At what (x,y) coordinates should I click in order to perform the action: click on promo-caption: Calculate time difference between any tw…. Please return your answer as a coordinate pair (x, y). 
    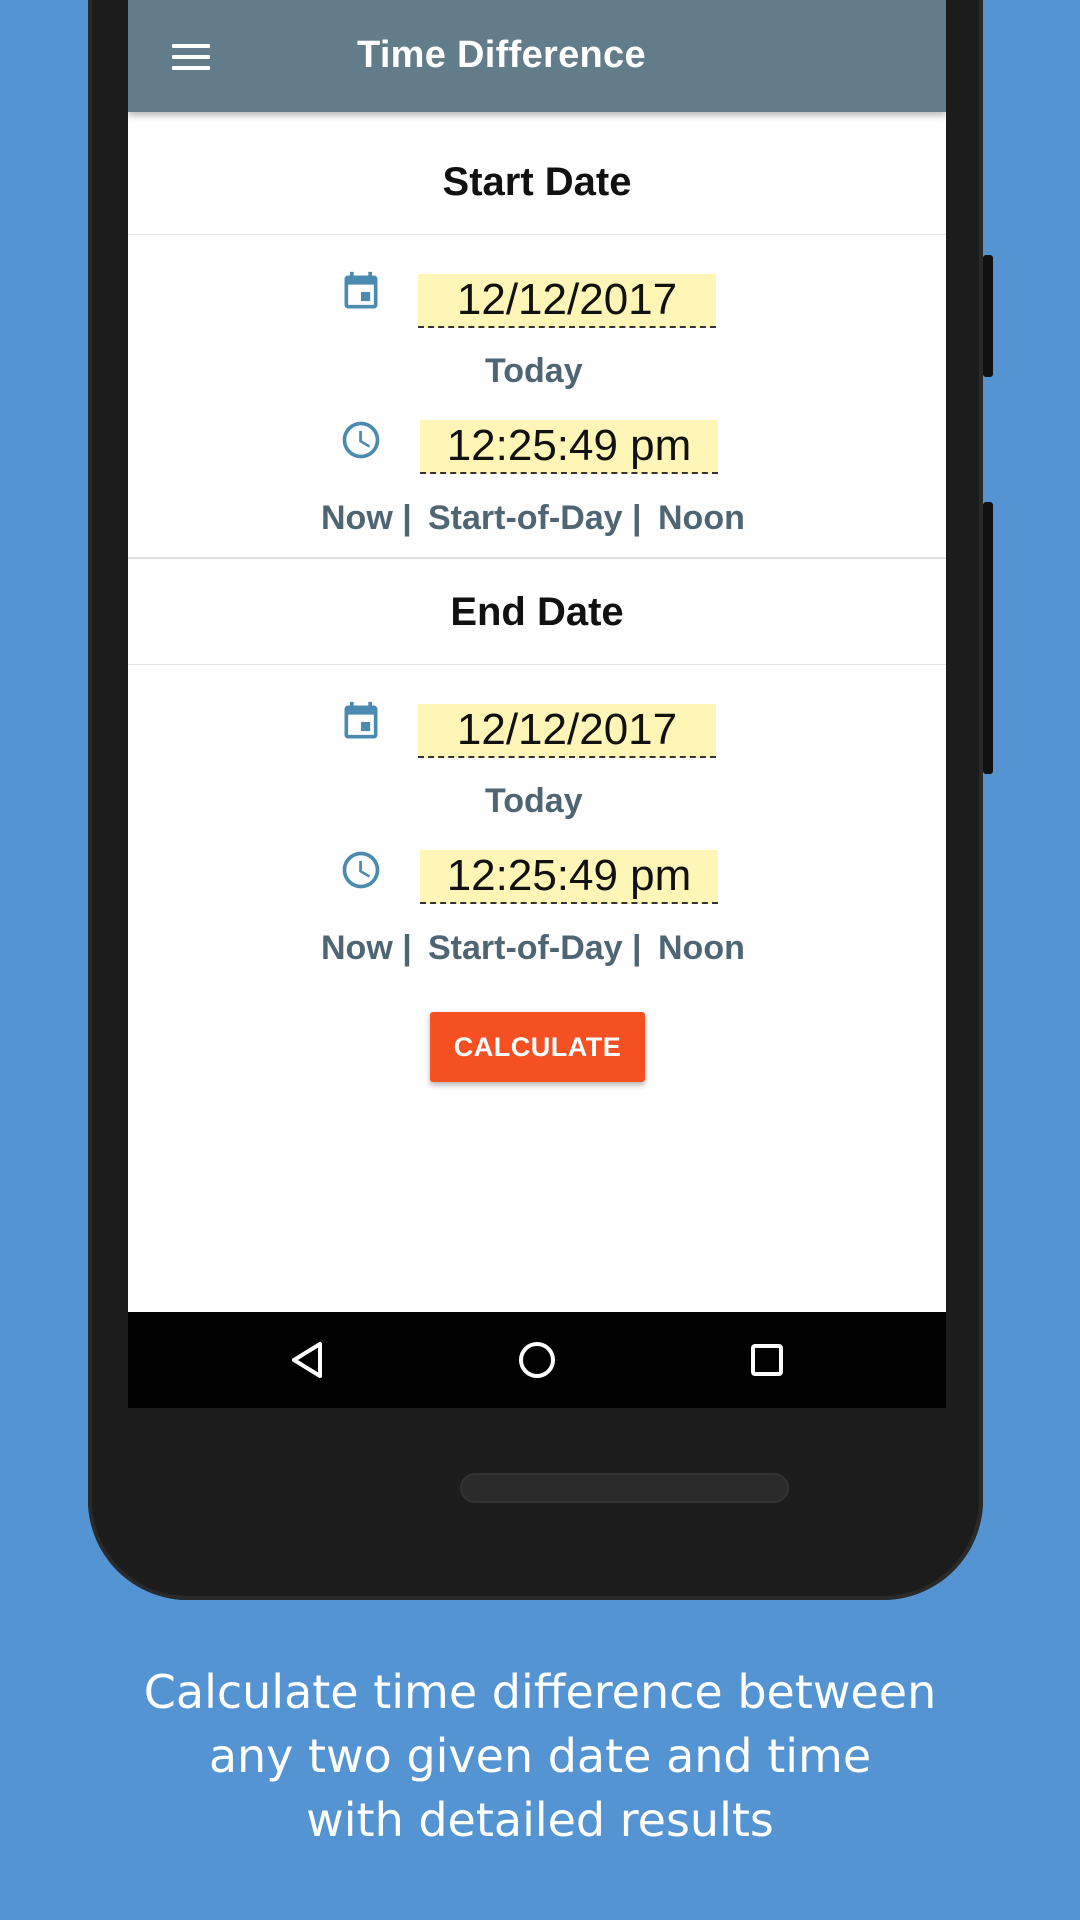
    Looking at the image, I should click on (540, 1756).